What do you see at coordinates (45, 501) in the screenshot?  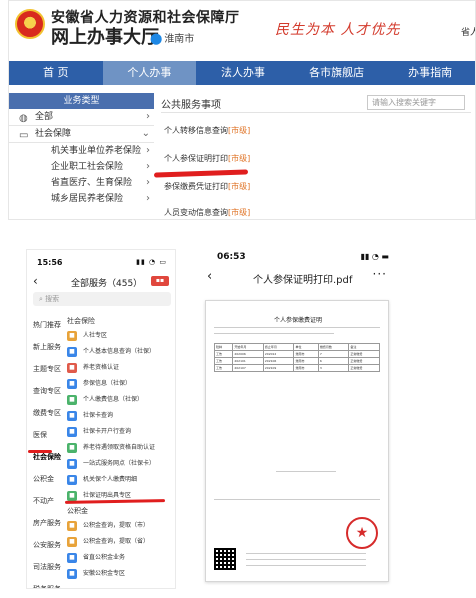 I see `category-item: 不动产` at bounding box center [45, 501].